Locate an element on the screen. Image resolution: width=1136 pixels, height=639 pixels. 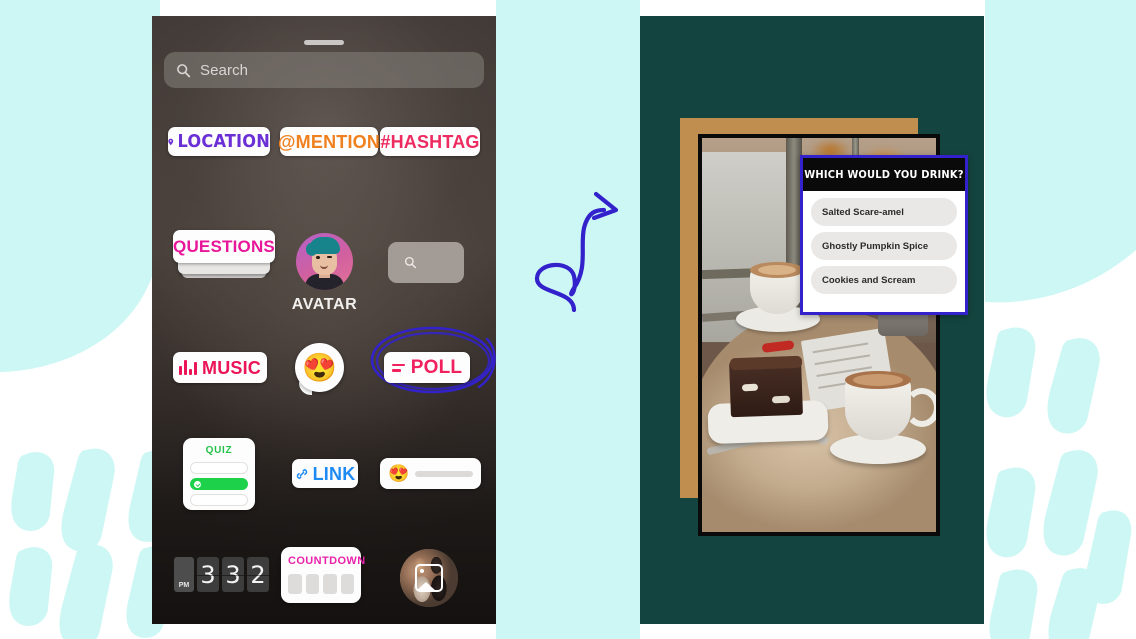
sticker-questions: QUESTIONS is located at coordinates (224, 246).